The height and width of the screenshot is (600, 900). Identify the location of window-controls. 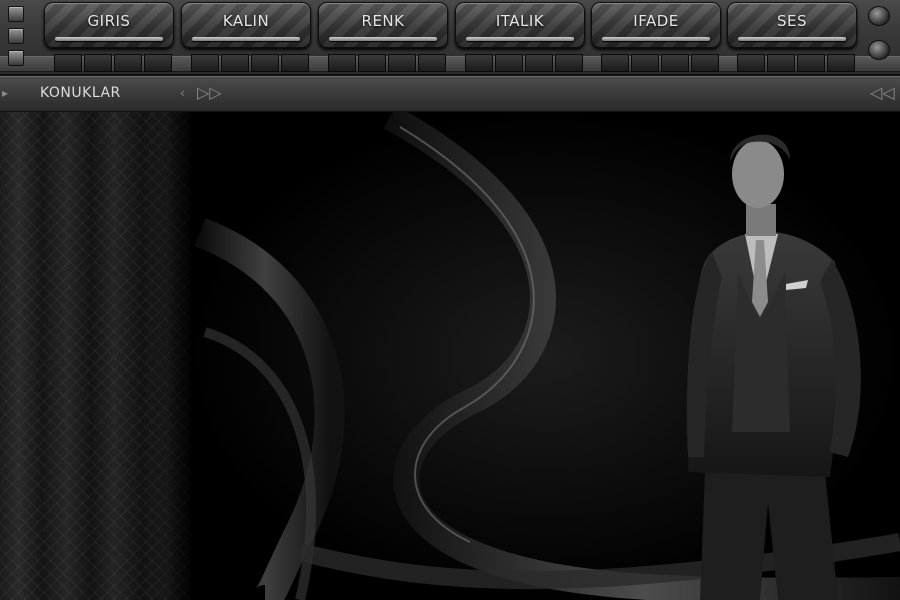
(16, 39).